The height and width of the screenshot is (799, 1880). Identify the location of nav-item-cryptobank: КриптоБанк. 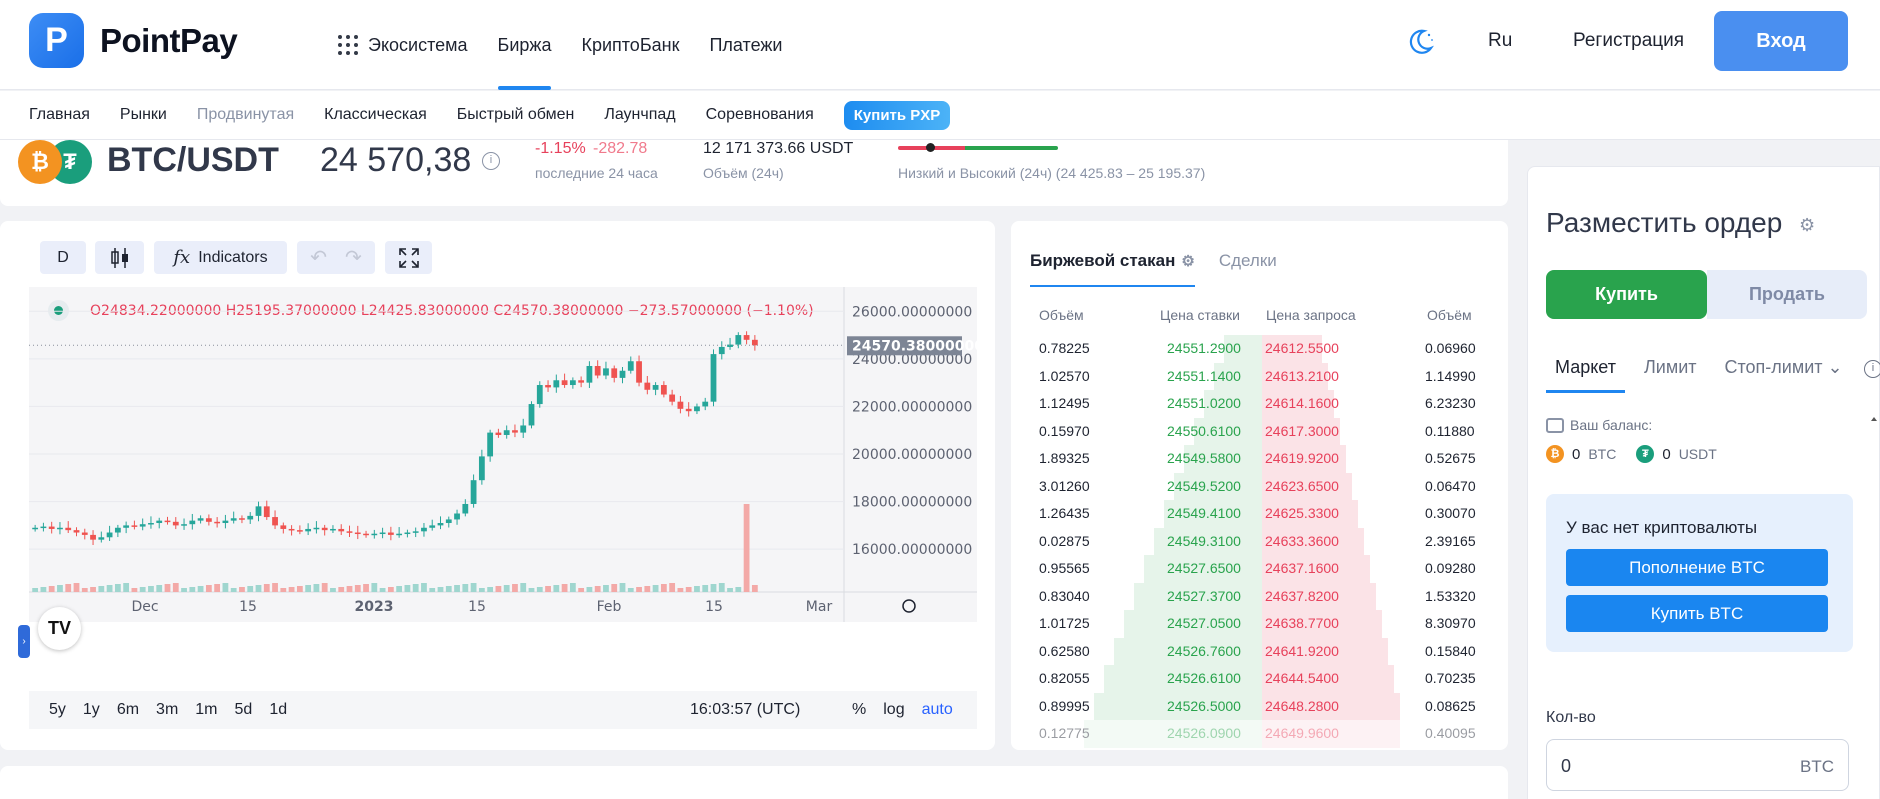
(630, 45).